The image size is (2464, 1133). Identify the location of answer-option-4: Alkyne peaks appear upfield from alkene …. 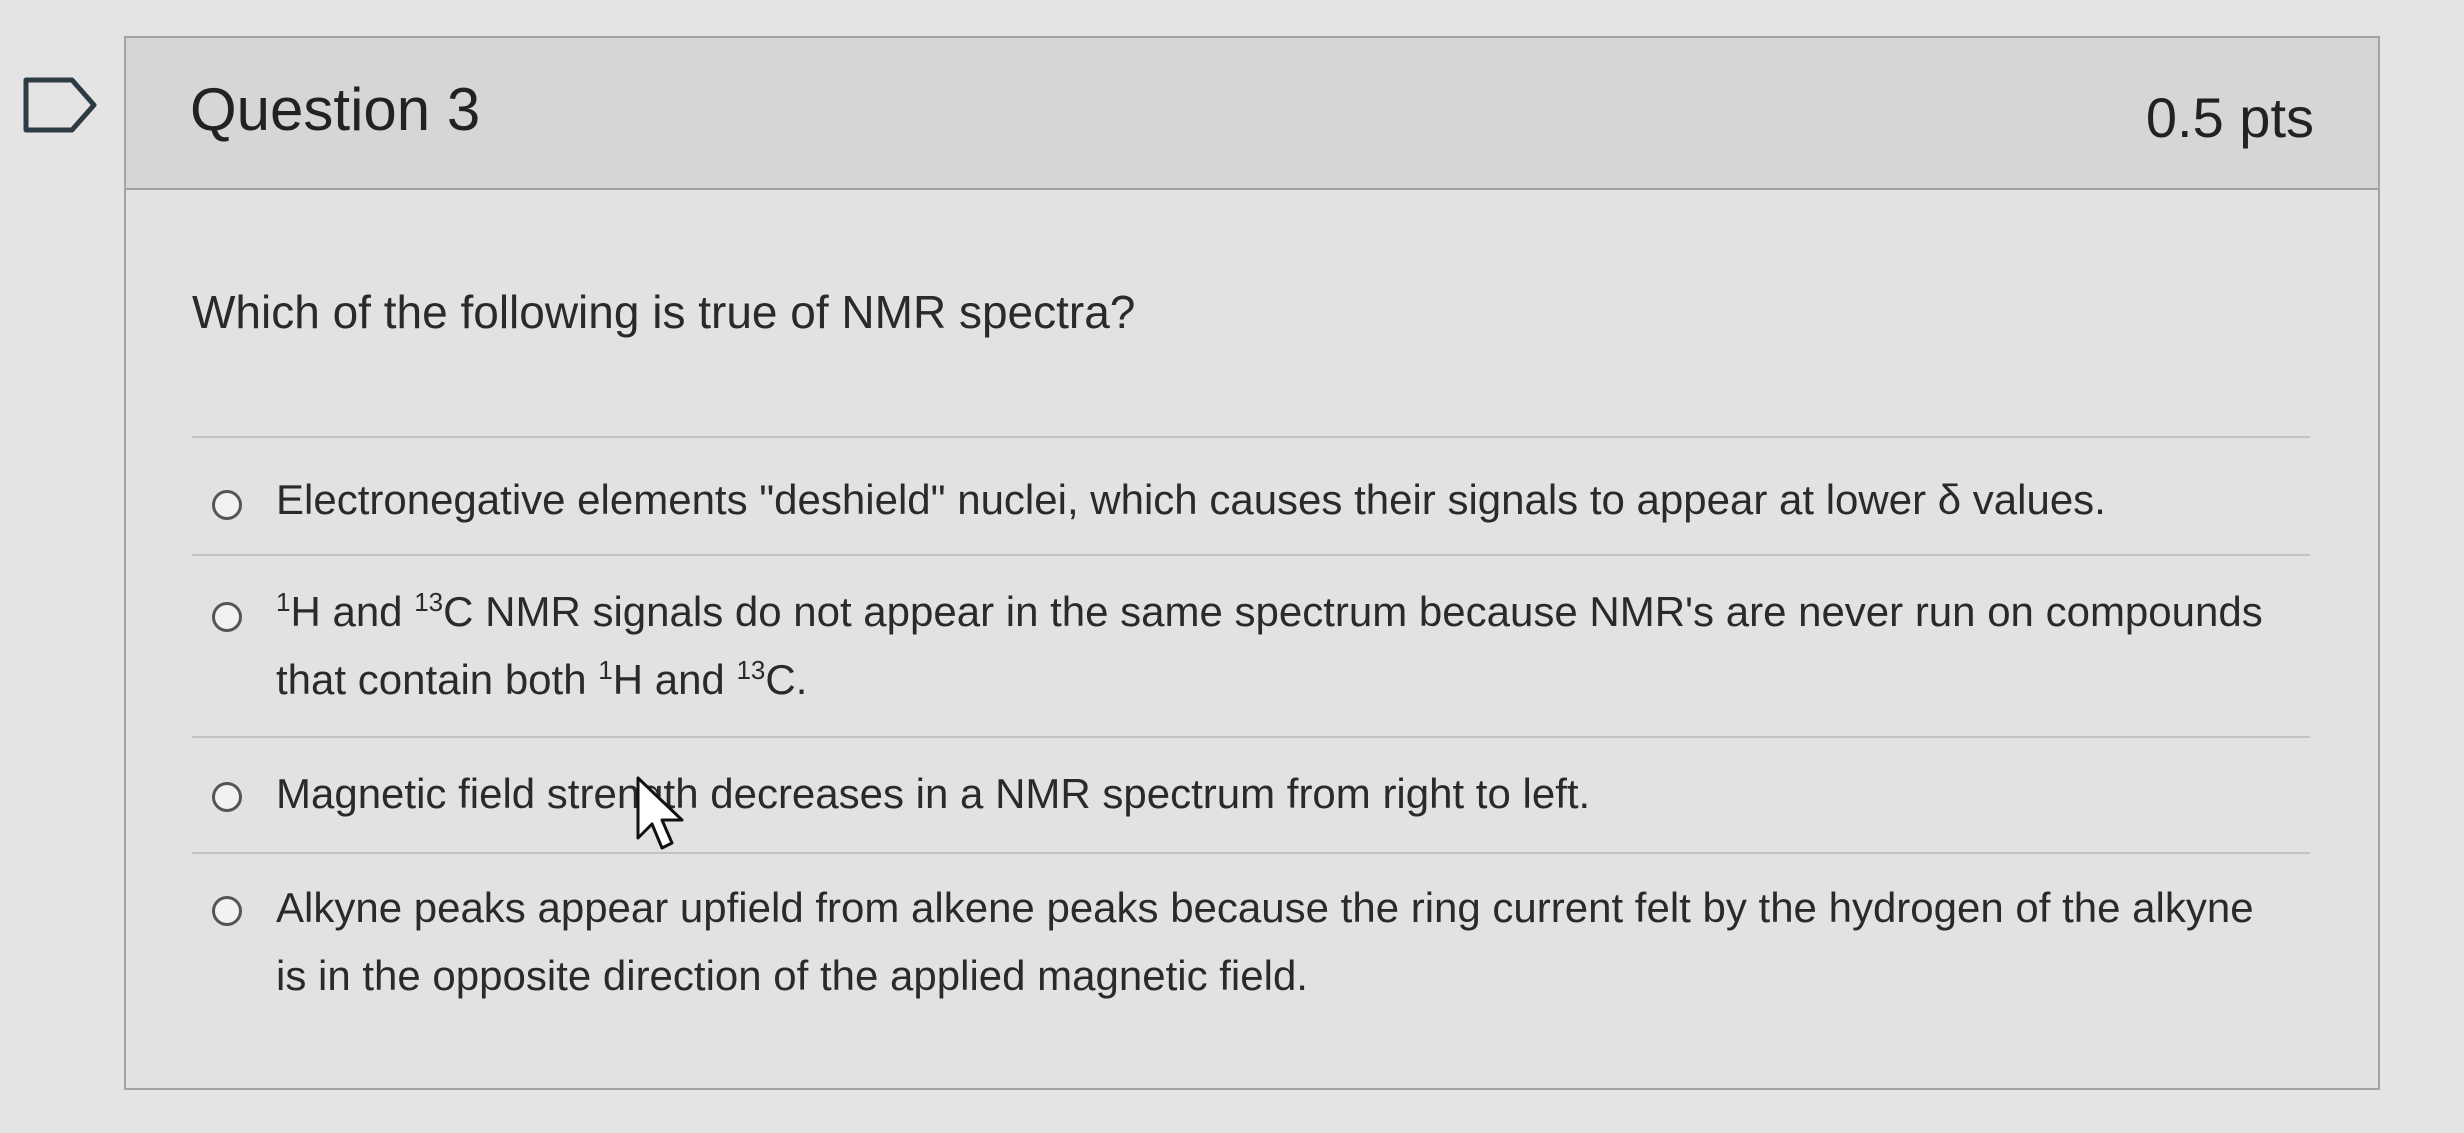
(1251, 947).